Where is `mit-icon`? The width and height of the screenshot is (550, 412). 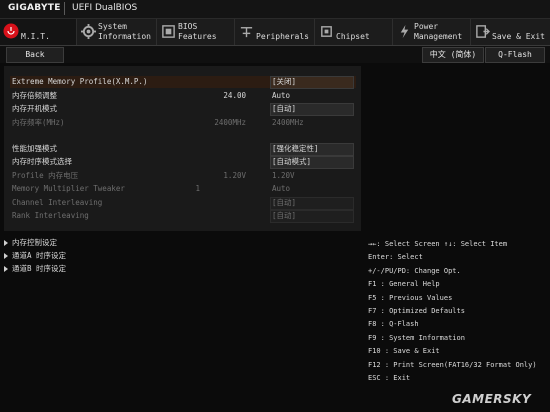
mit-icon is located at coordinates (11, 31).